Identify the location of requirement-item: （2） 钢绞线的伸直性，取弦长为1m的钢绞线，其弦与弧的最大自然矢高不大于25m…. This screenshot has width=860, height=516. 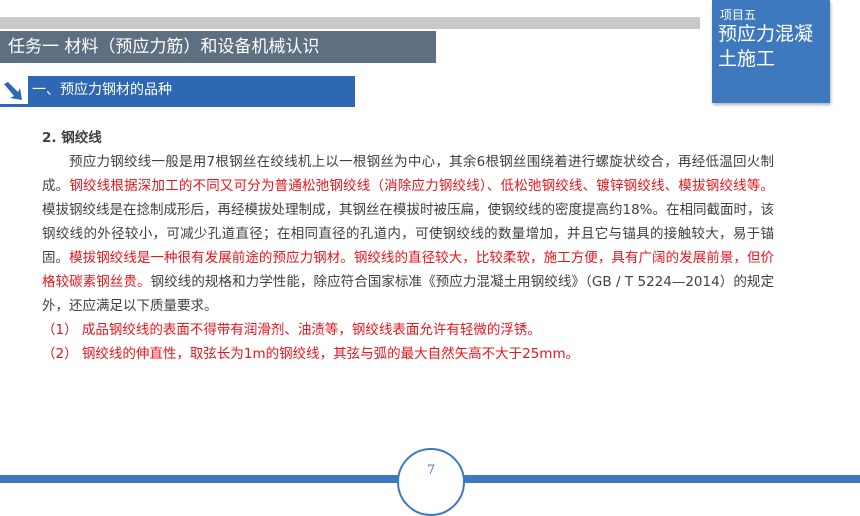
(311, 354).